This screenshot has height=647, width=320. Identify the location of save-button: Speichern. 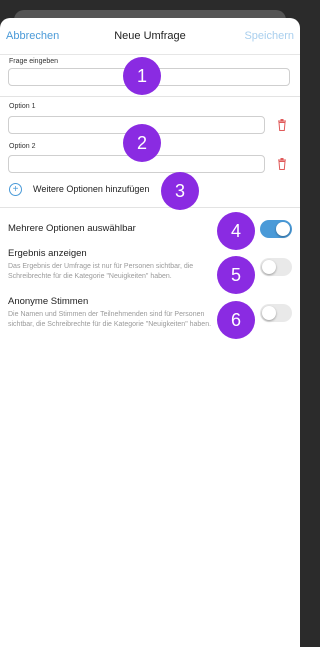
(269, 36).